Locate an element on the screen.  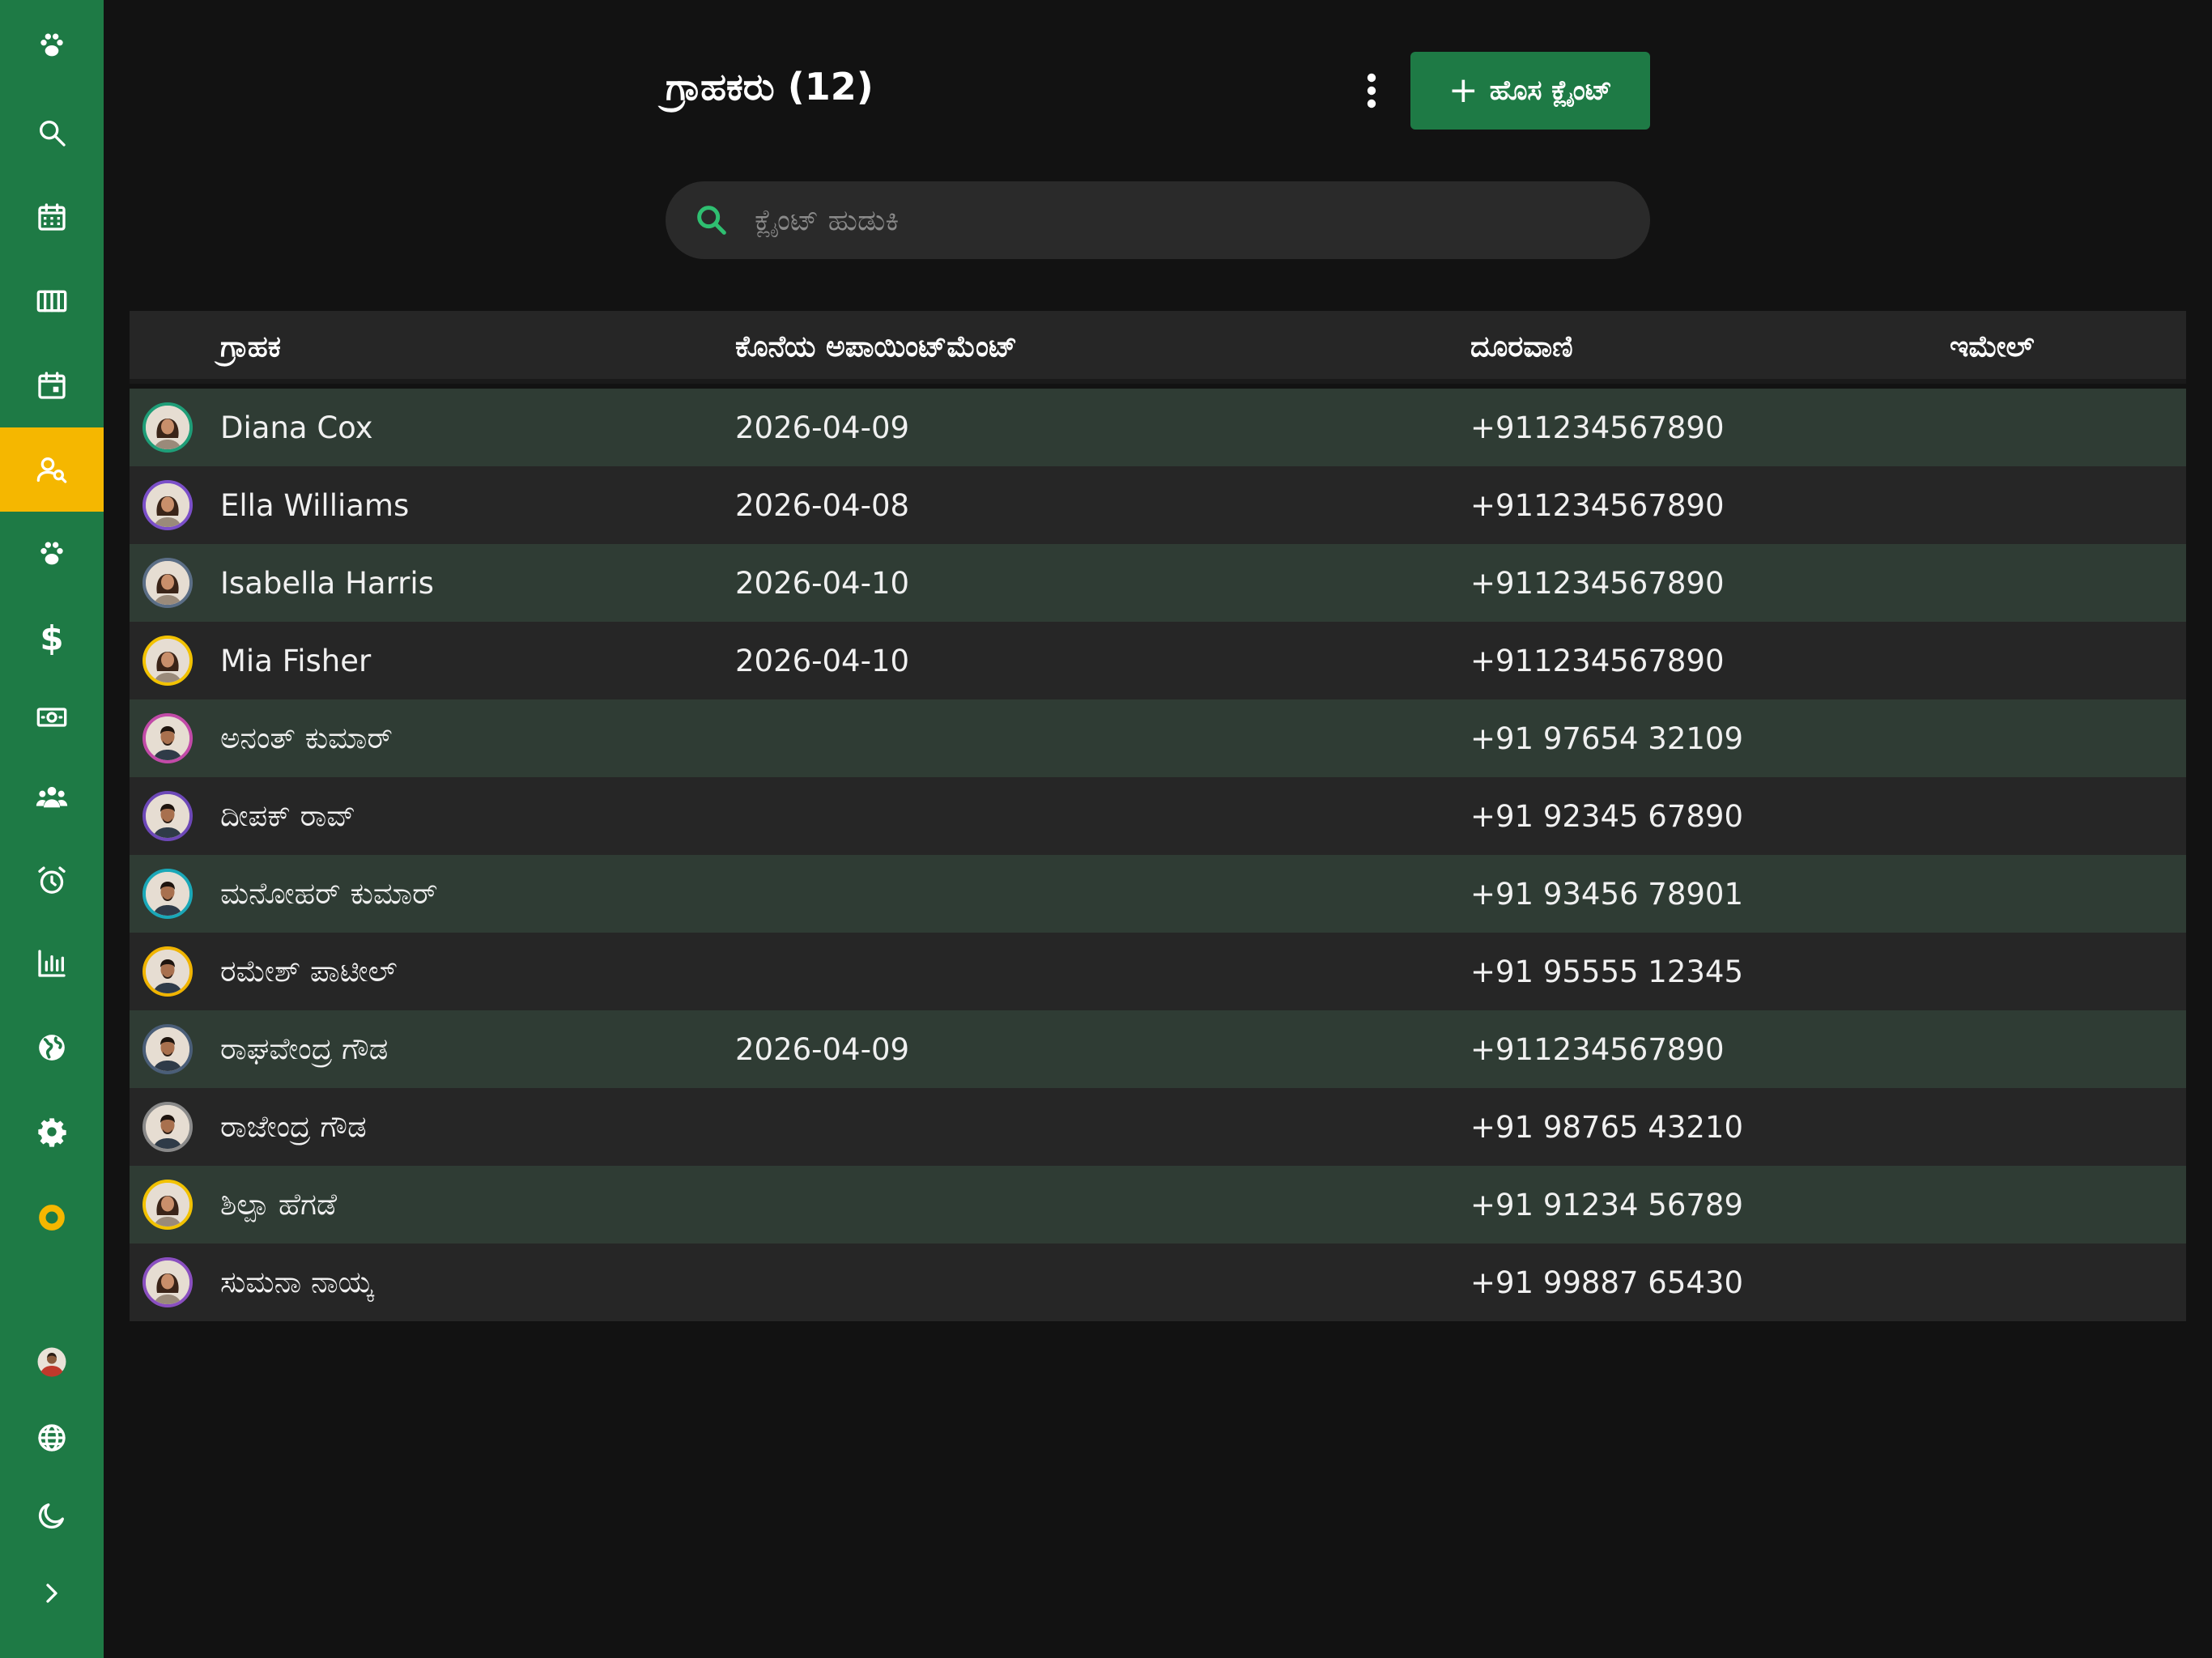
nav-reports is located at coordinates (52, 963).